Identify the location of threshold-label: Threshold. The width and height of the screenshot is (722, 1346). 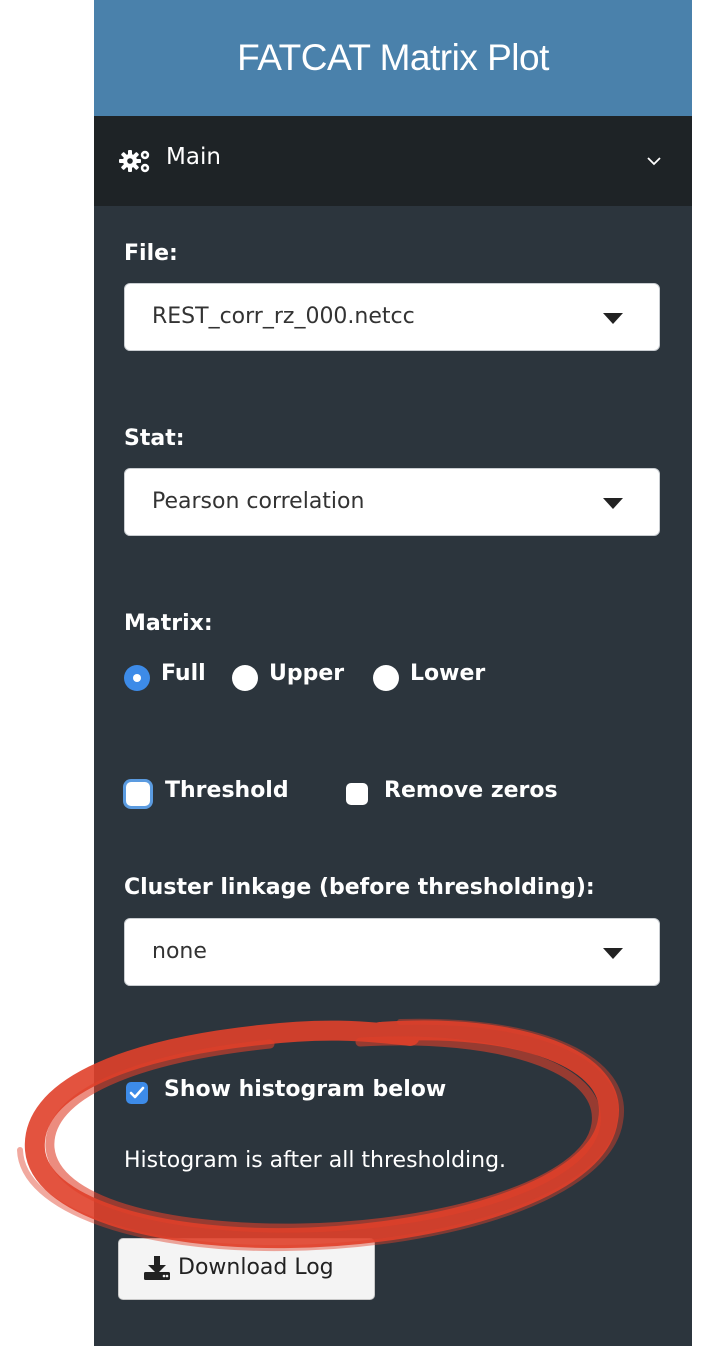
(227, 790).